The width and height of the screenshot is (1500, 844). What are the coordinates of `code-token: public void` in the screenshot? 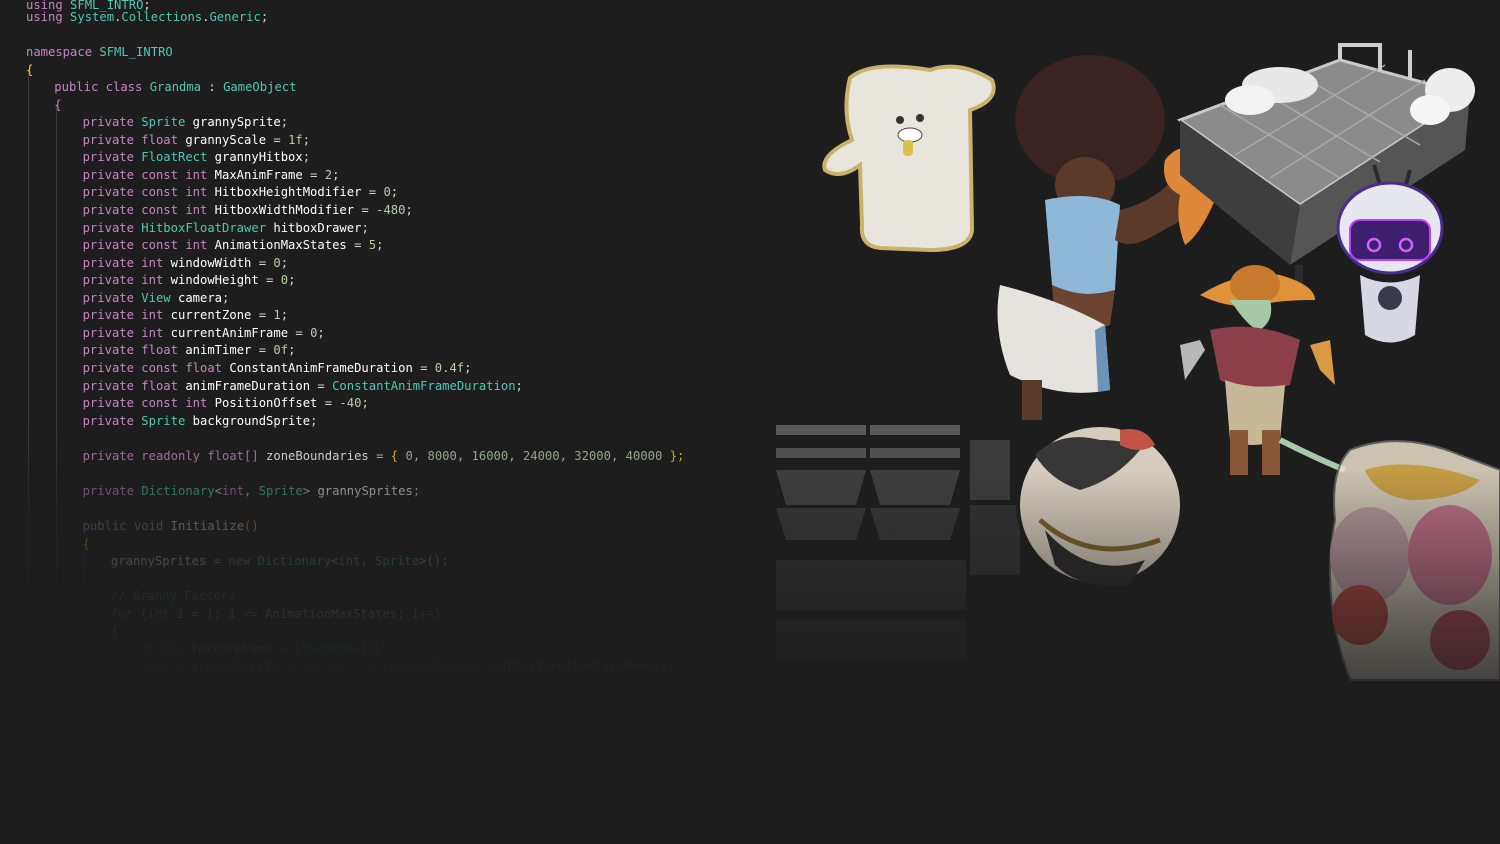 It's located at (126, 526).